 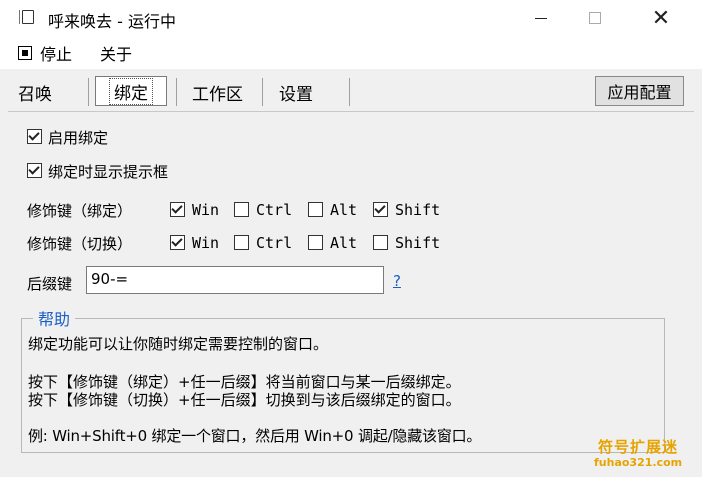 What do you see at coordinates (34, 136) in the screenshot?
I see `enable-bind-checkbox` at bounding box center [34, 136].